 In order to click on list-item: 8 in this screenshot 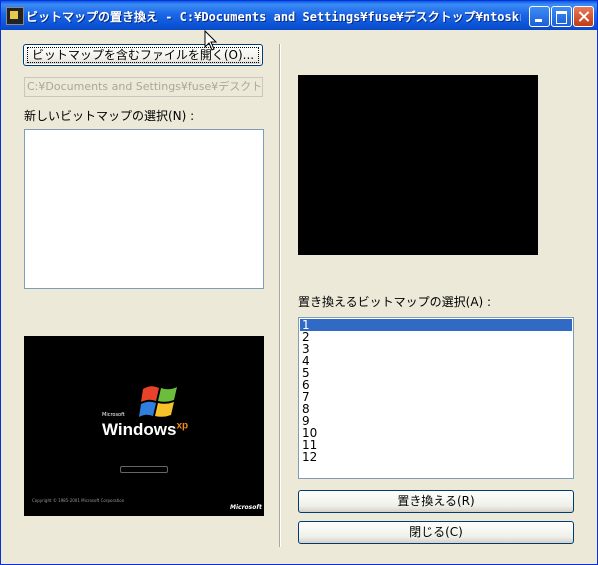, I will do `click(436, 409)`.